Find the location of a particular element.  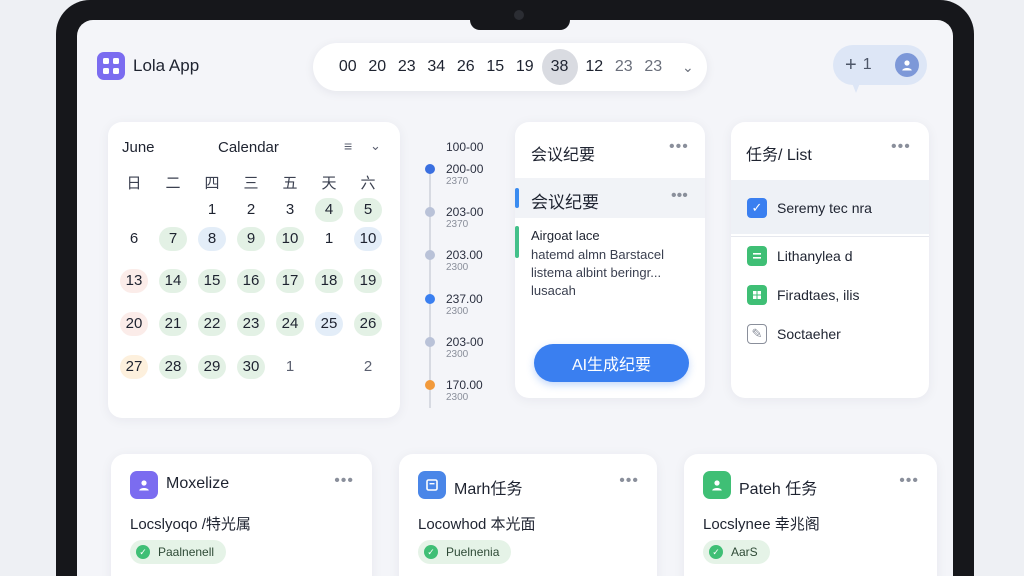

list-icon: ≡ is located at coordinates (348, 146).